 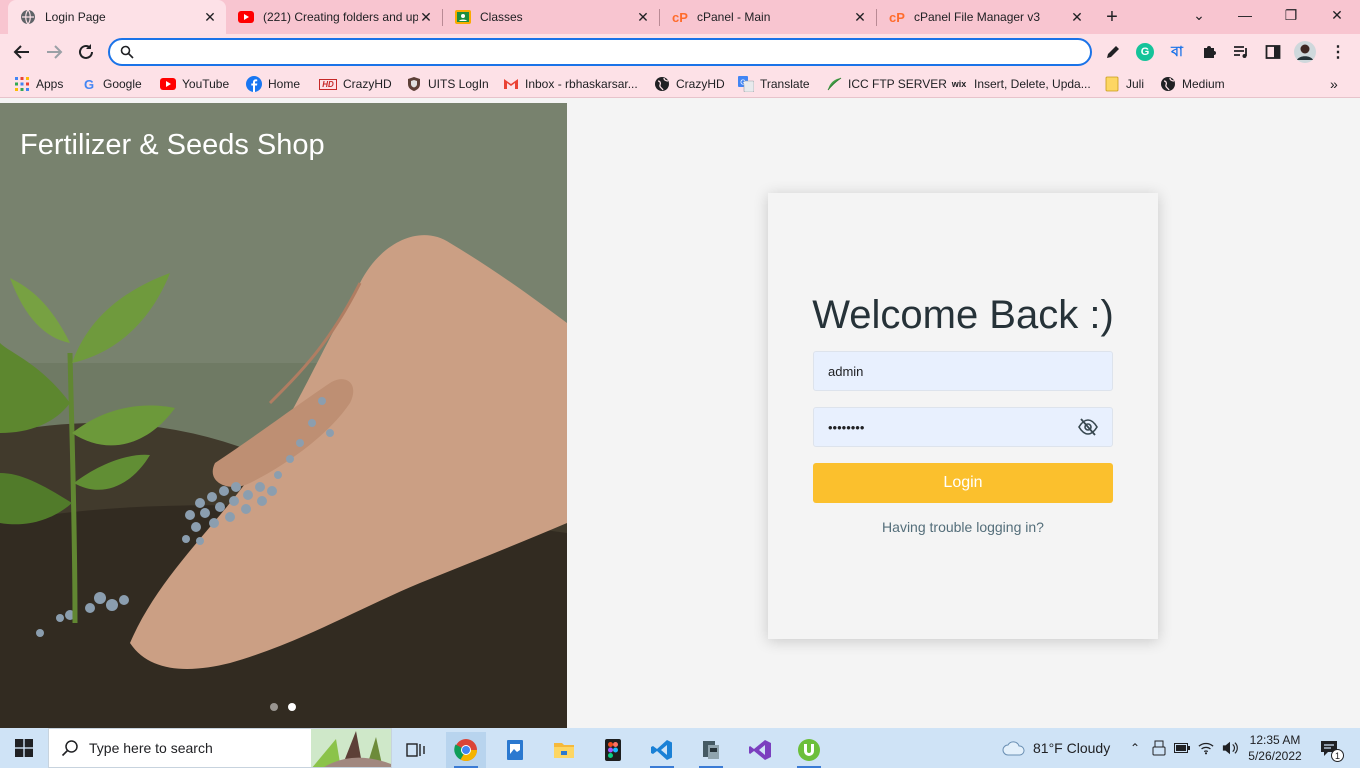 What do you see at coordinates (292, 707) in the screenshot?
I see `carousel-dot-active` at bounding box center [292, 707].